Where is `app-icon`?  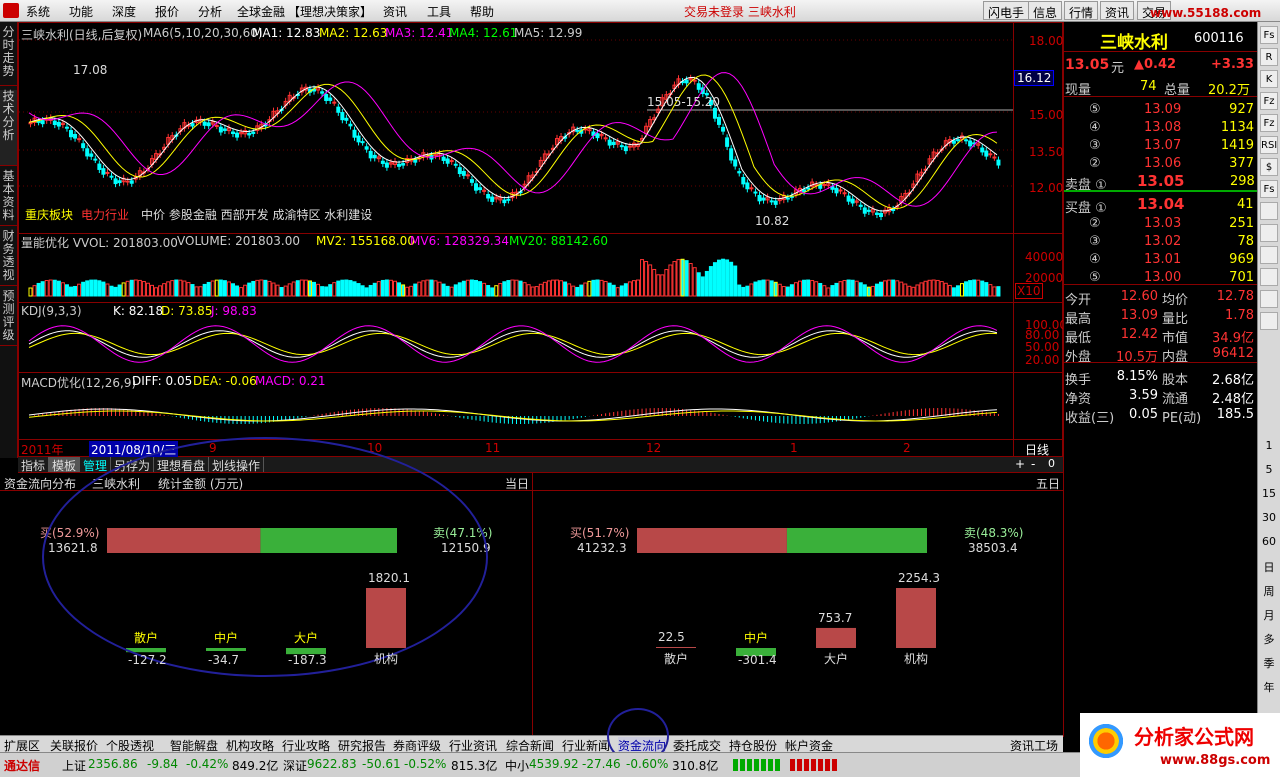 app-icon is located at coordinates (11, 10).